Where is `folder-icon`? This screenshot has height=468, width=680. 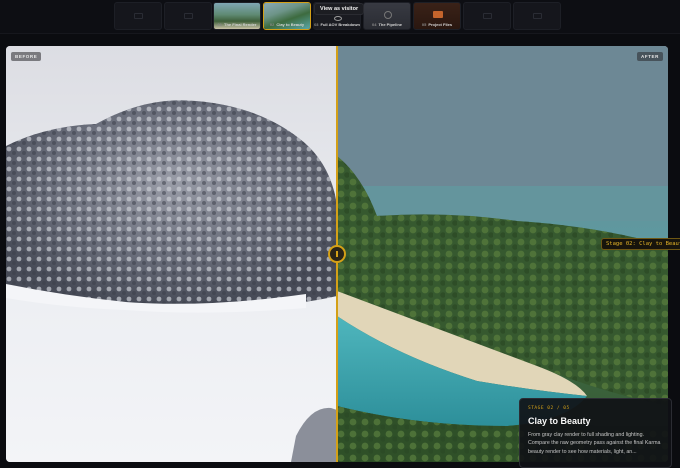 folder-icon is located at coordinates (438, 14).